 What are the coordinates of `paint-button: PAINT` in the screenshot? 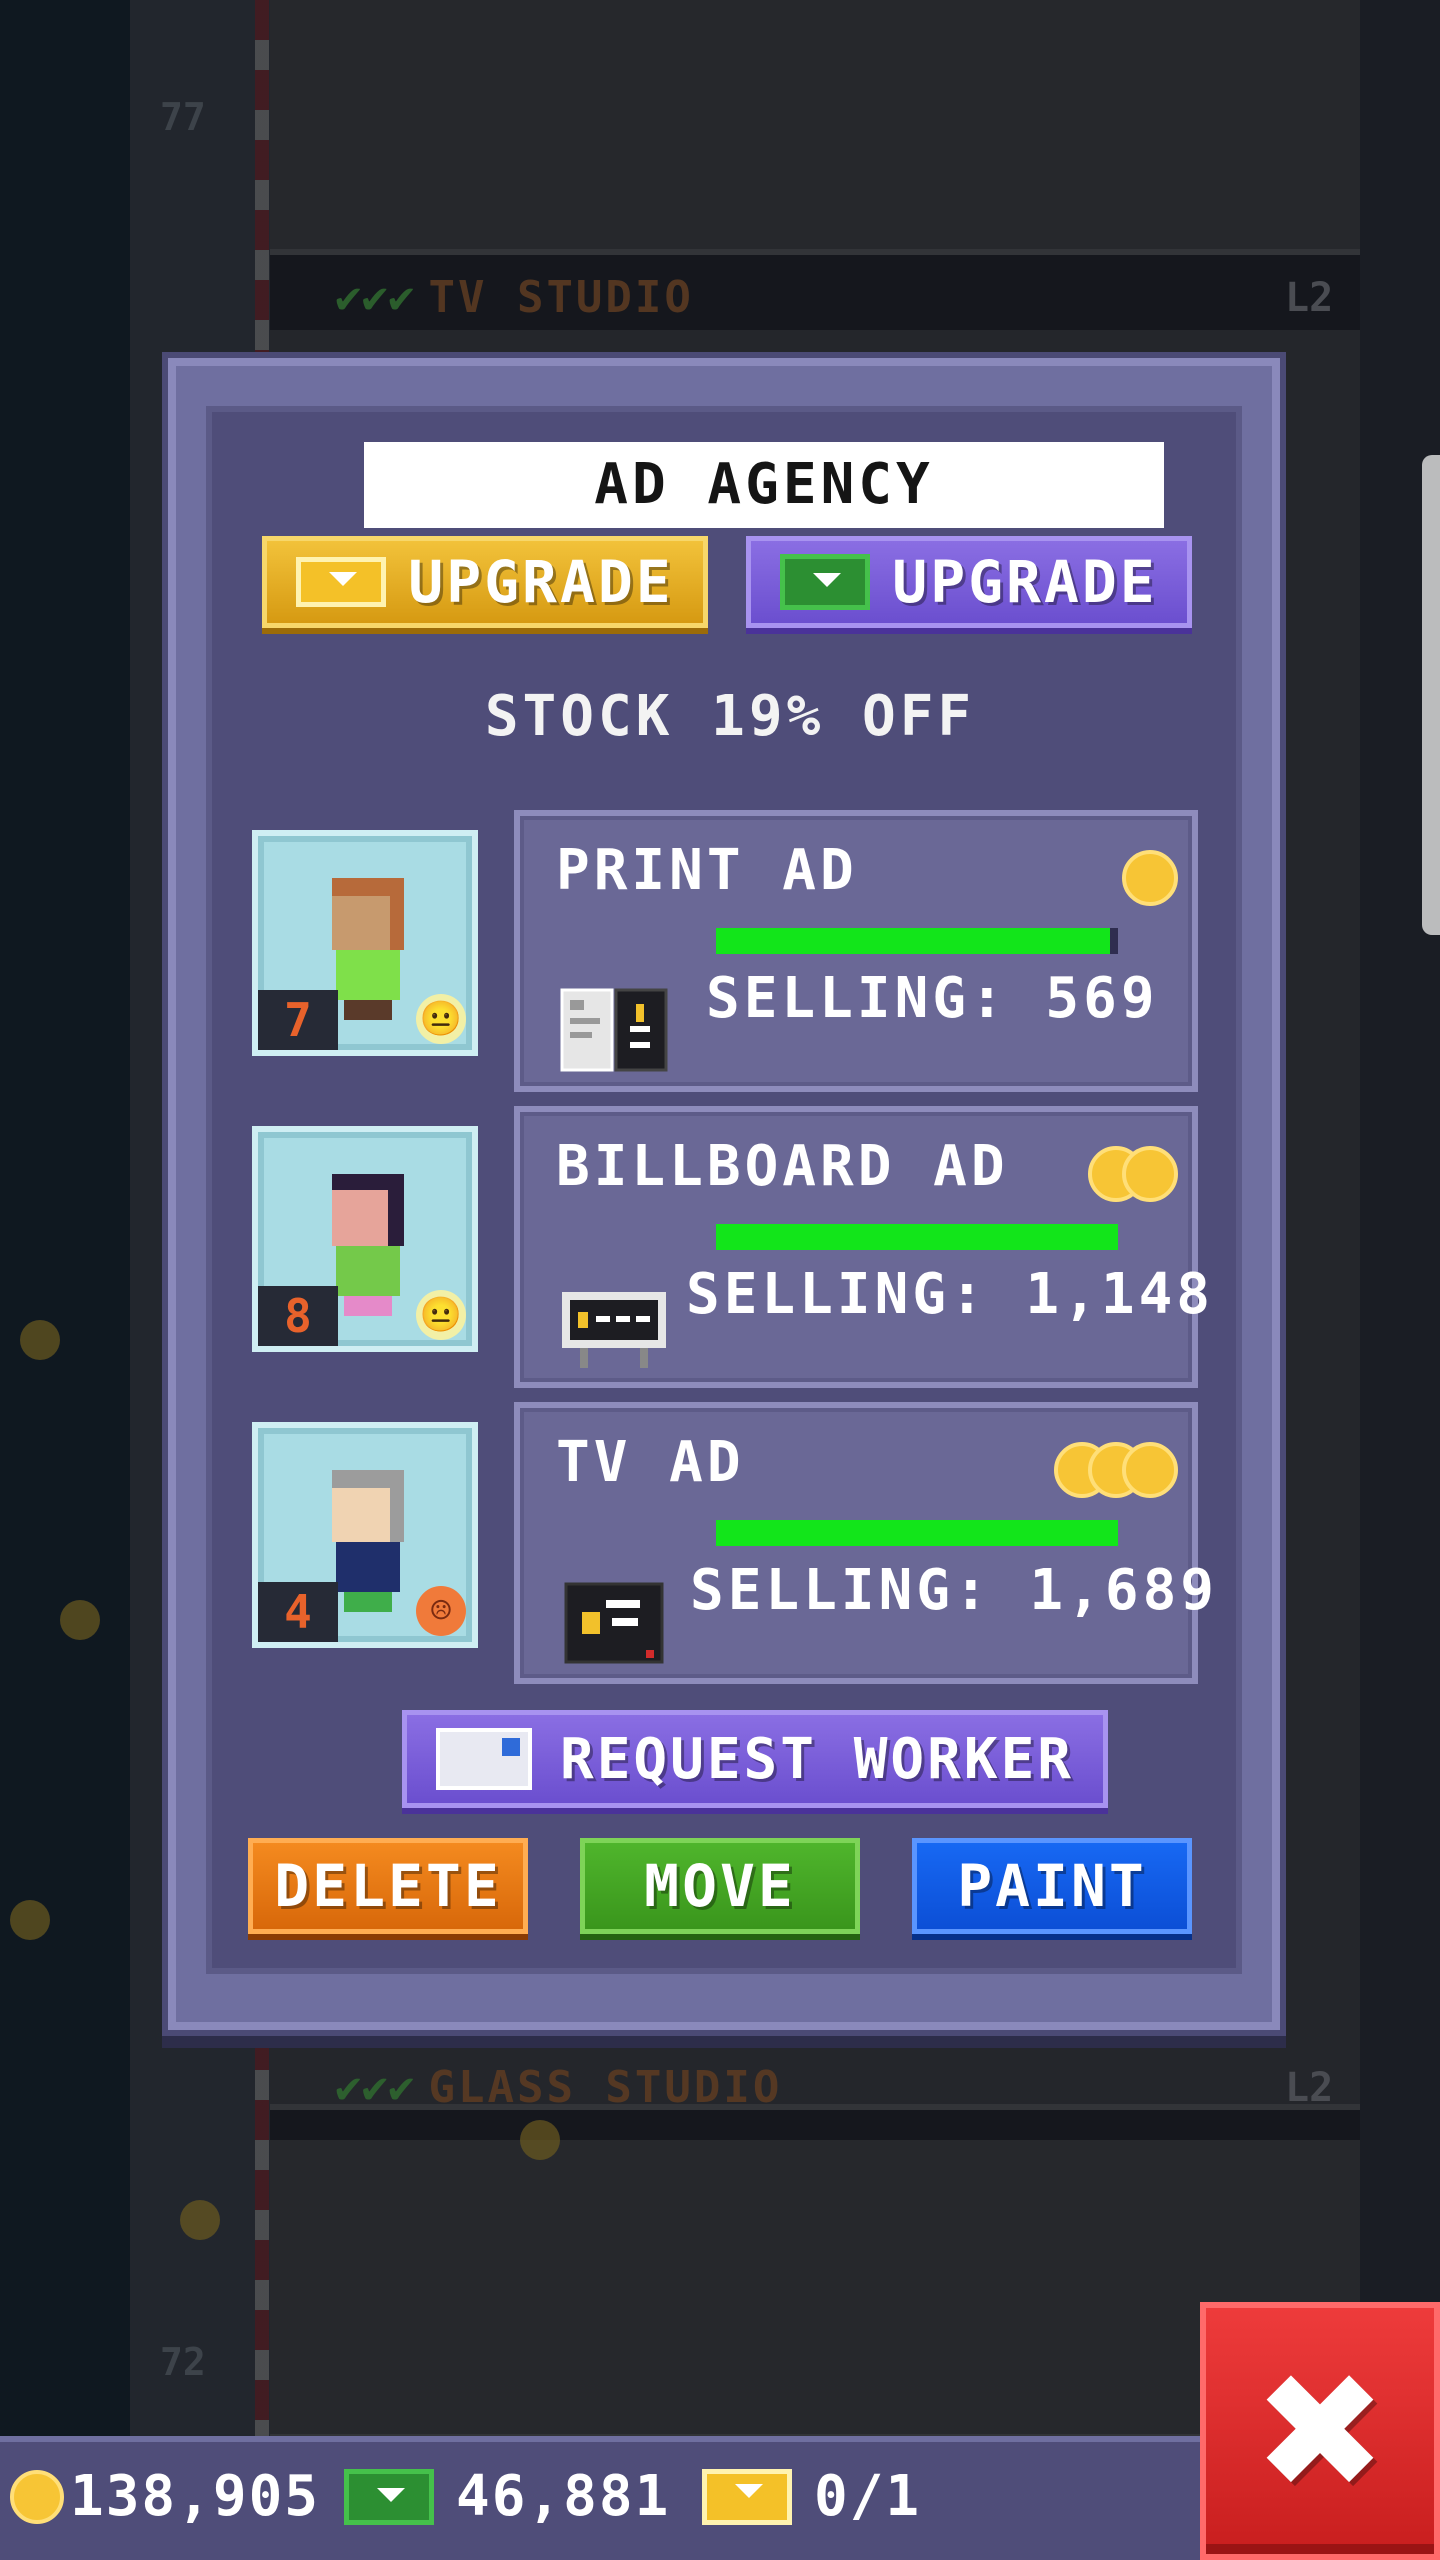 It's located at (1052, 1886).